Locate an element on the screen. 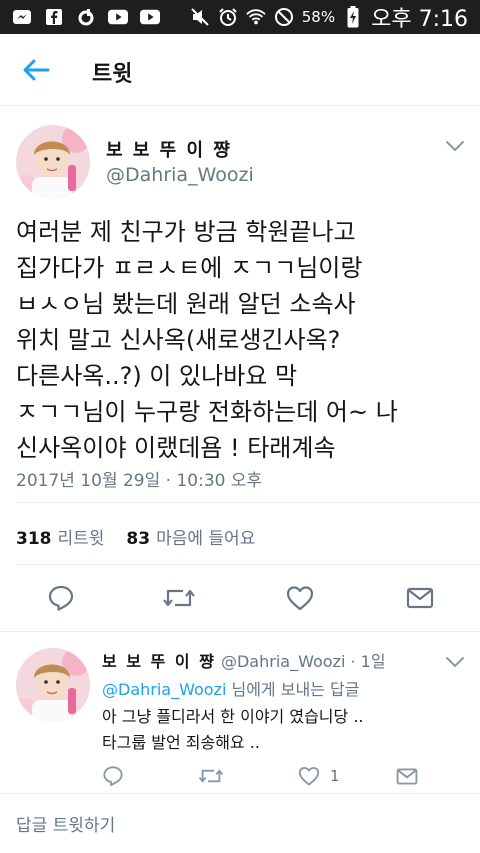 The width and height of the screenshot is (480, 853). status-bar-system: 58% 오후 7:16 is located at coordinates (329, 17).